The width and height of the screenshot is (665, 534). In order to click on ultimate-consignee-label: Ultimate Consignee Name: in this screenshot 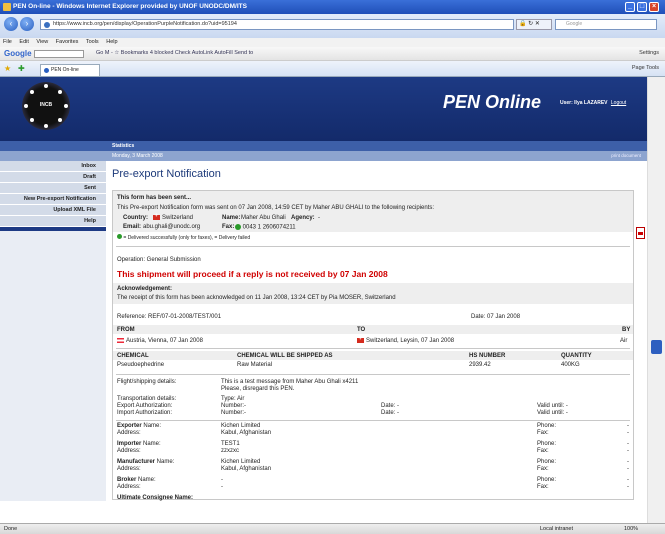, I will do `click(155, 498)`.